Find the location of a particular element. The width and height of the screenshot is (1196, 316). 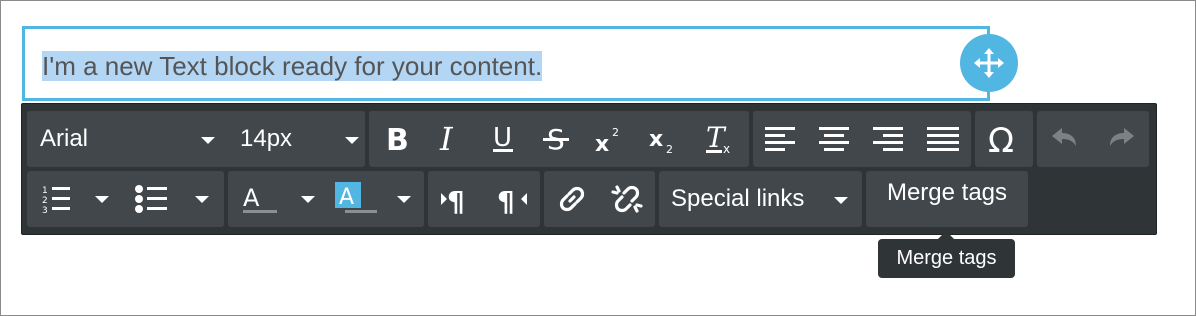

align-left-icon is located at coordinates (780, 139).